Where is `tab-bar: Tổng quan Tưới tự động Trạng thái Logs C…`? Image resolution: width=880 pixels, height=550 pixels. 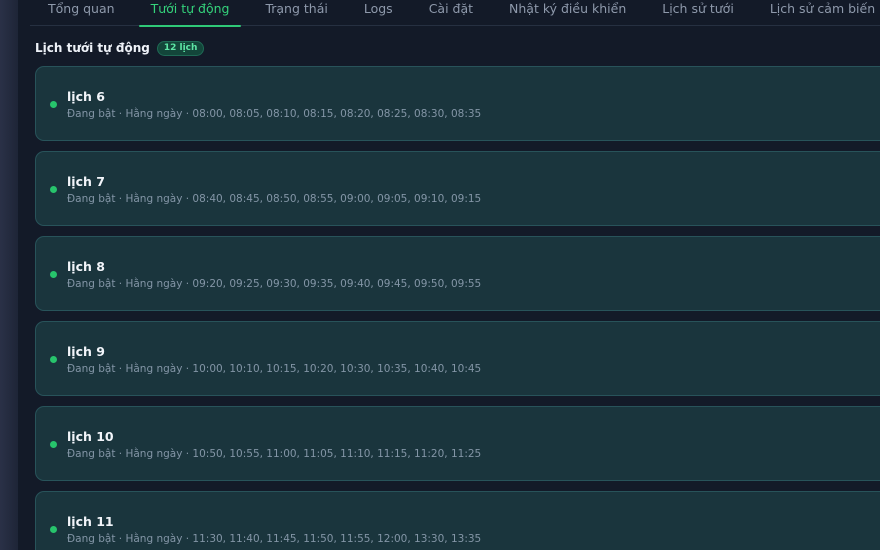 tab-bar: Tổng quan Tưới tự động Trạng thái Logs C… is located at coordinates (455, 13).